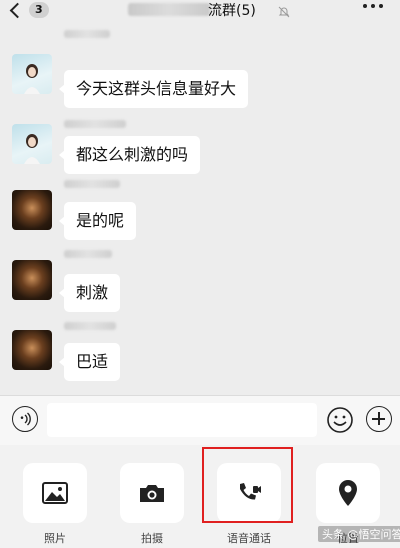 This screenshot has height=548, width=400. Describe the element at coordinates (39, 10) in the screenshot. I see `unread-count-badge: 3` at that location.